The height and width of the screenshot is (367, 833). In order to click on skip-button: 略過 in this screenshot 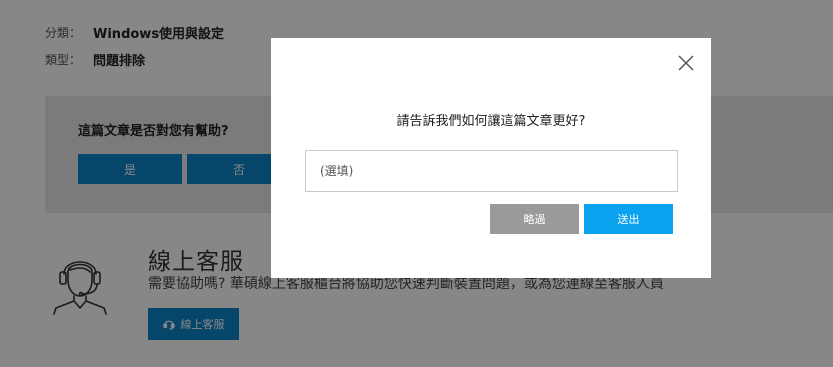, I will do `click(534, 219)`.